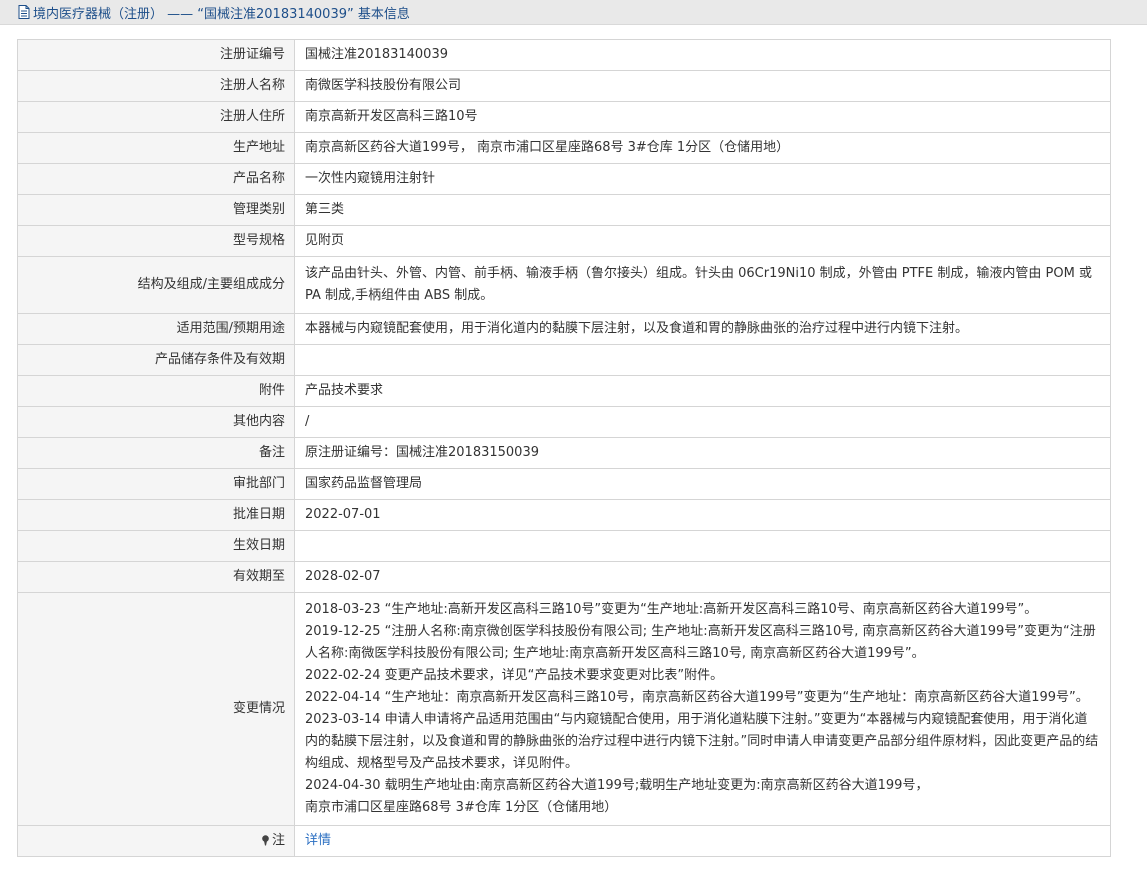 Image resolution: width=1147 pixels, height=887 pixels. I want to click on field-value: 南京高新开发区高科三路10号, so click(702, 117).